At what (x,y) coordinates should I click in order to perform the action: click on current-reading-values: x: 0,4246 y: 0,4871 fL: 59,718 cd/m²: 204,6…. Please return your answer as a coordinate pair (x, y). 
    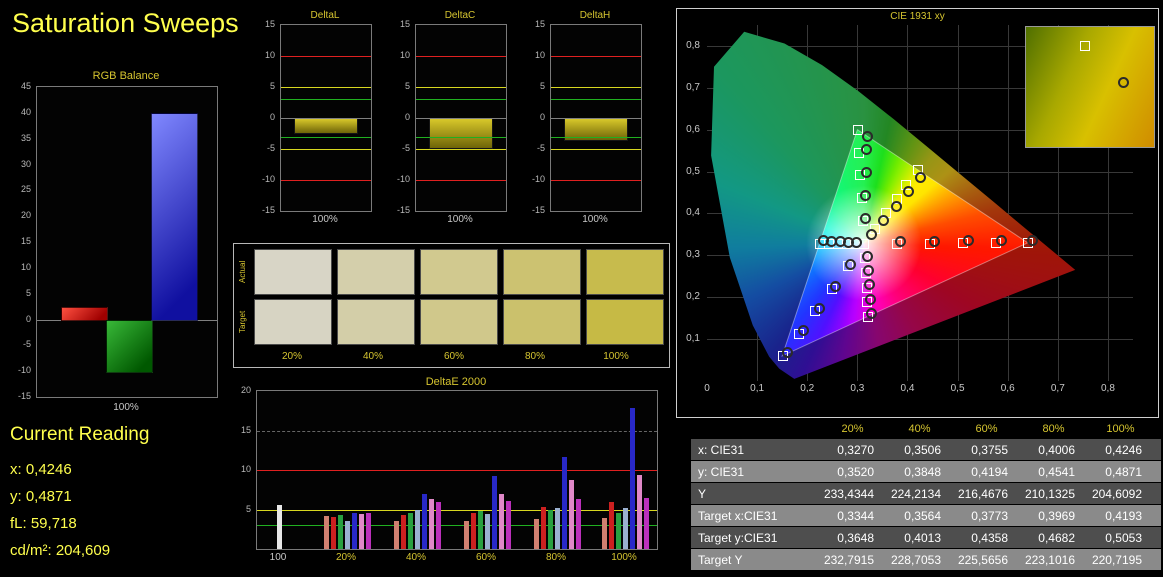
    Looking at the image, I should click on (125, 510).